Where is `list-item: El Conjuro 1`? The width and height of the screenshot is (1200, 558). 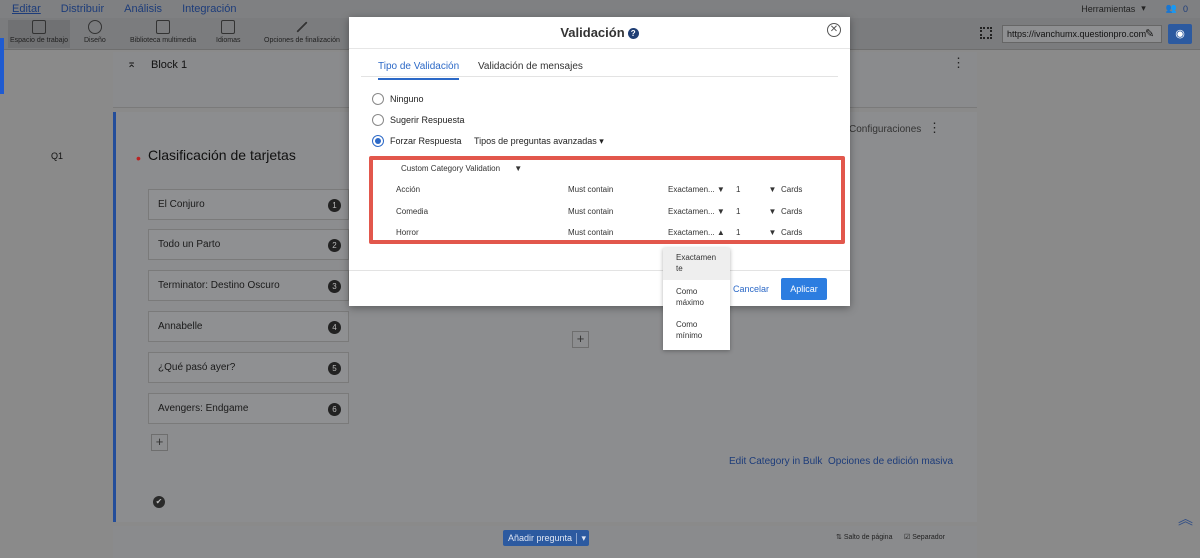
list-item: El Conjuro 1 is located at coordinates (248, 204).